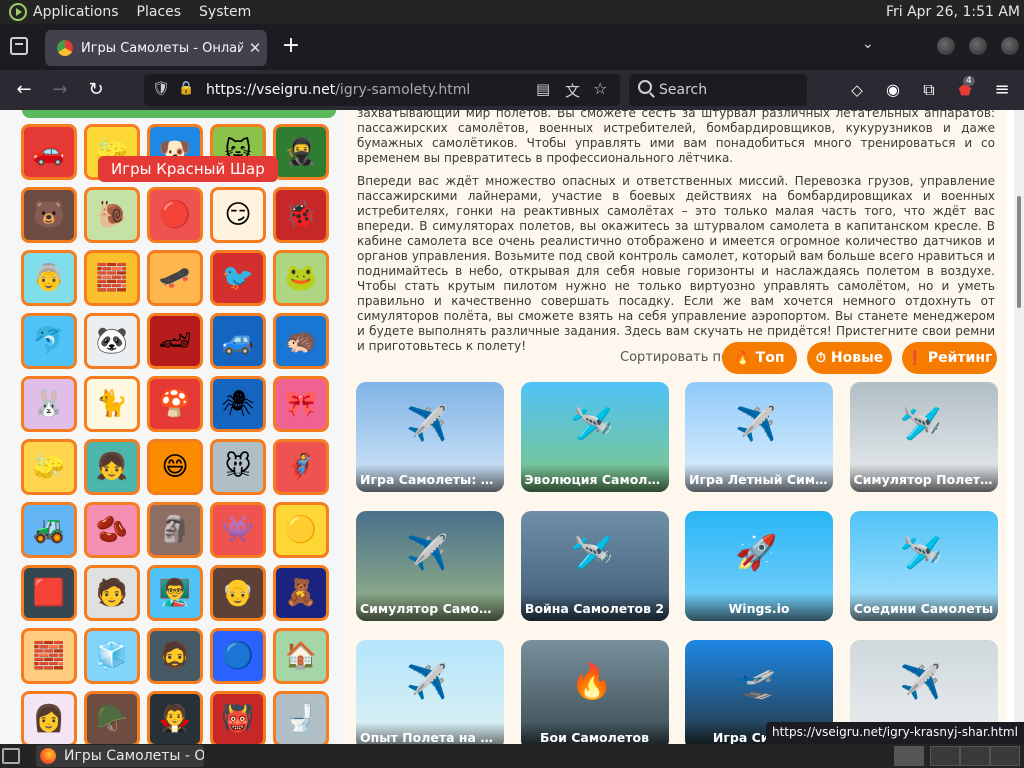  Describe the element at coordinates (427, 553) in the screenshot. I see `game-card-art-icon: ✈️` at that location.